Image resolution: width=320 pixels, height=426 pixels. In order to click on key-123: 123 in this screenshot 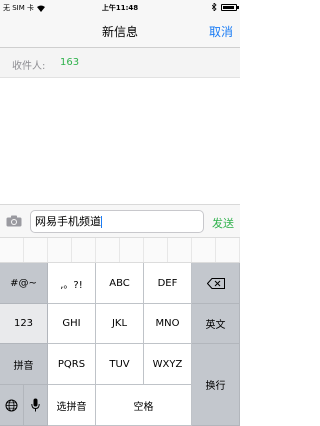, I will do `click(24, 324)`.